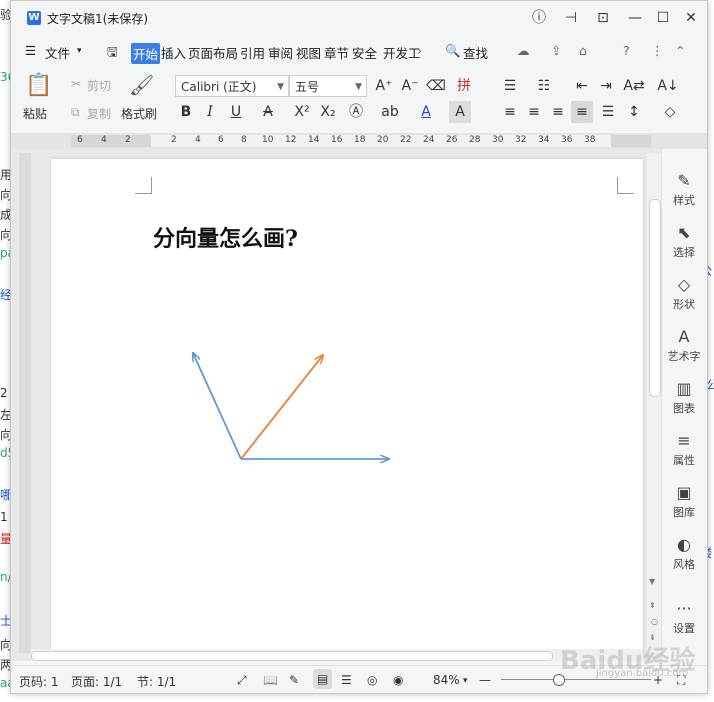 The image size is (714, 702). I want to click on search-label: 查找, so click(475, 52).